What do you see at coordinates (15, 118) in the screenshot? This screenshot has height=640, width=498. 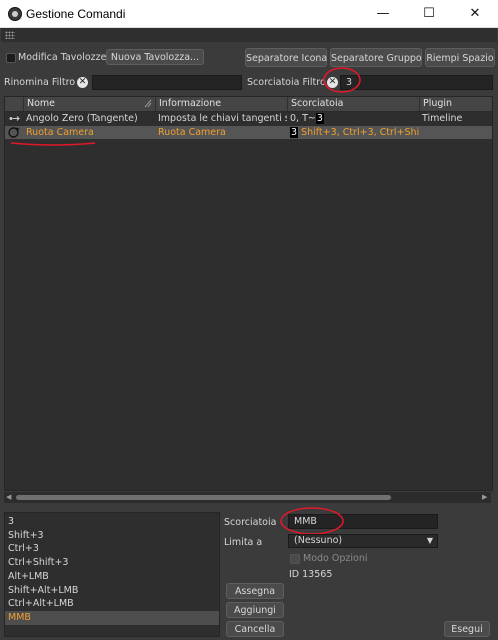 I see `tangent-icon` at bounding box center [15, 118].